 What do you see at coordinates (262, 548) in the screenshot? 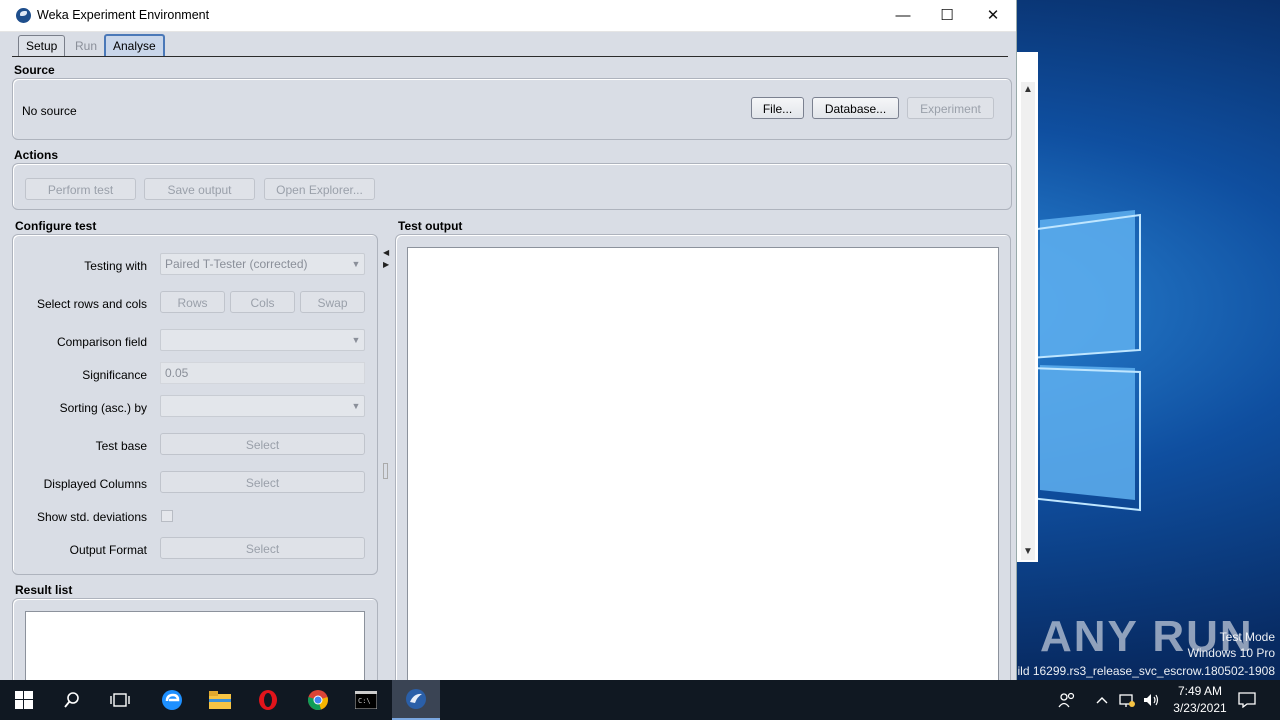
I see `output-format-select-button: Select` at bounding box center [262, 548].